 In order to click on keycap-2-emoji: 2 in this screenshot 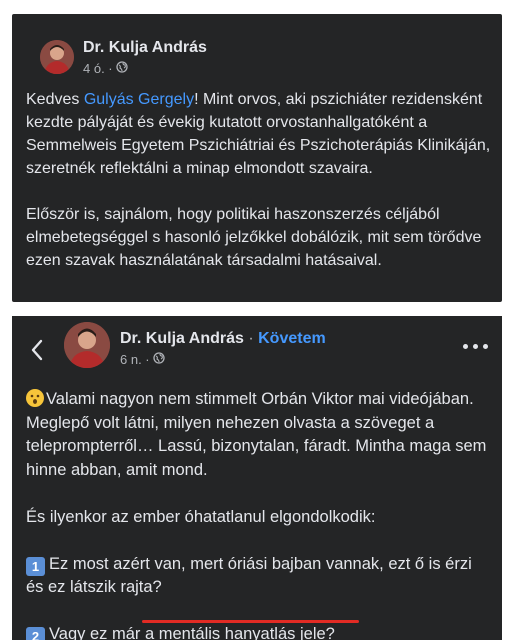, I will do `click(35, 633)`.